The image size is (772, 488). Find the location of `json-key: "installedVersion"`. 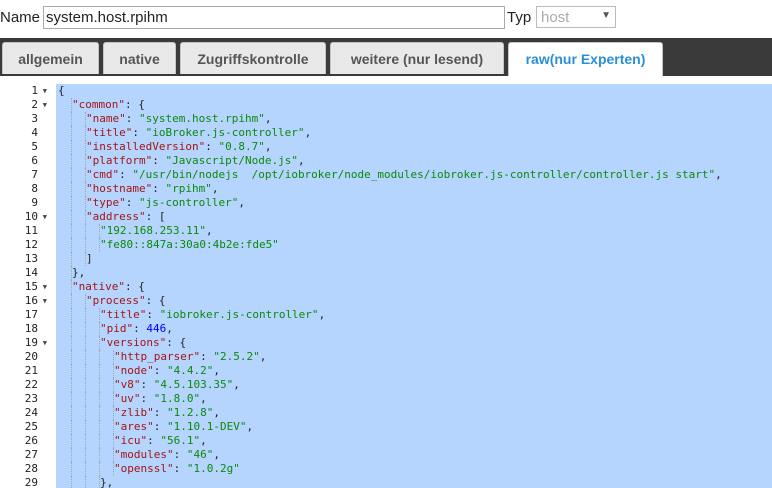

json-key: "installedVersion" is located at coordinates (146, 146).